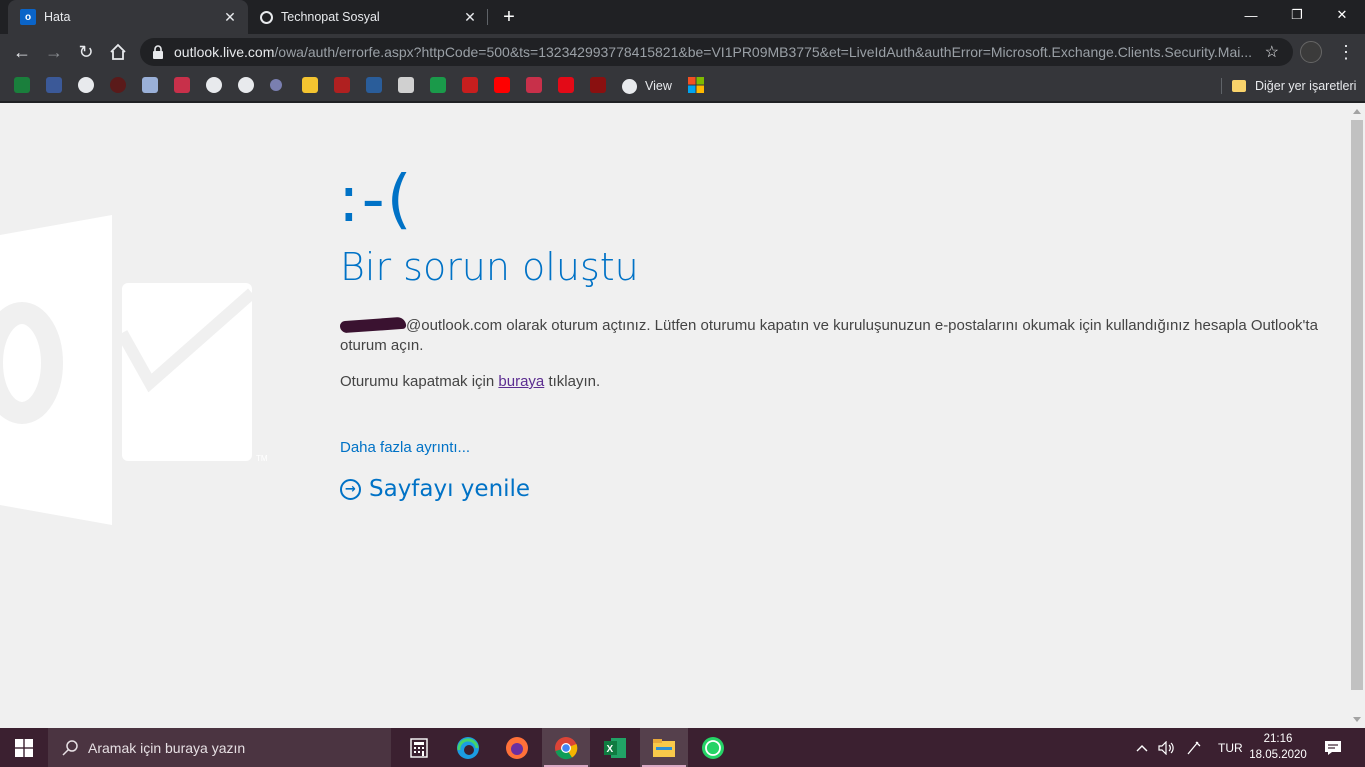 The width and height of the screenshot is (1365, 767). I want to click on page-title: Bir sorun oluştu, so click(489, 267).